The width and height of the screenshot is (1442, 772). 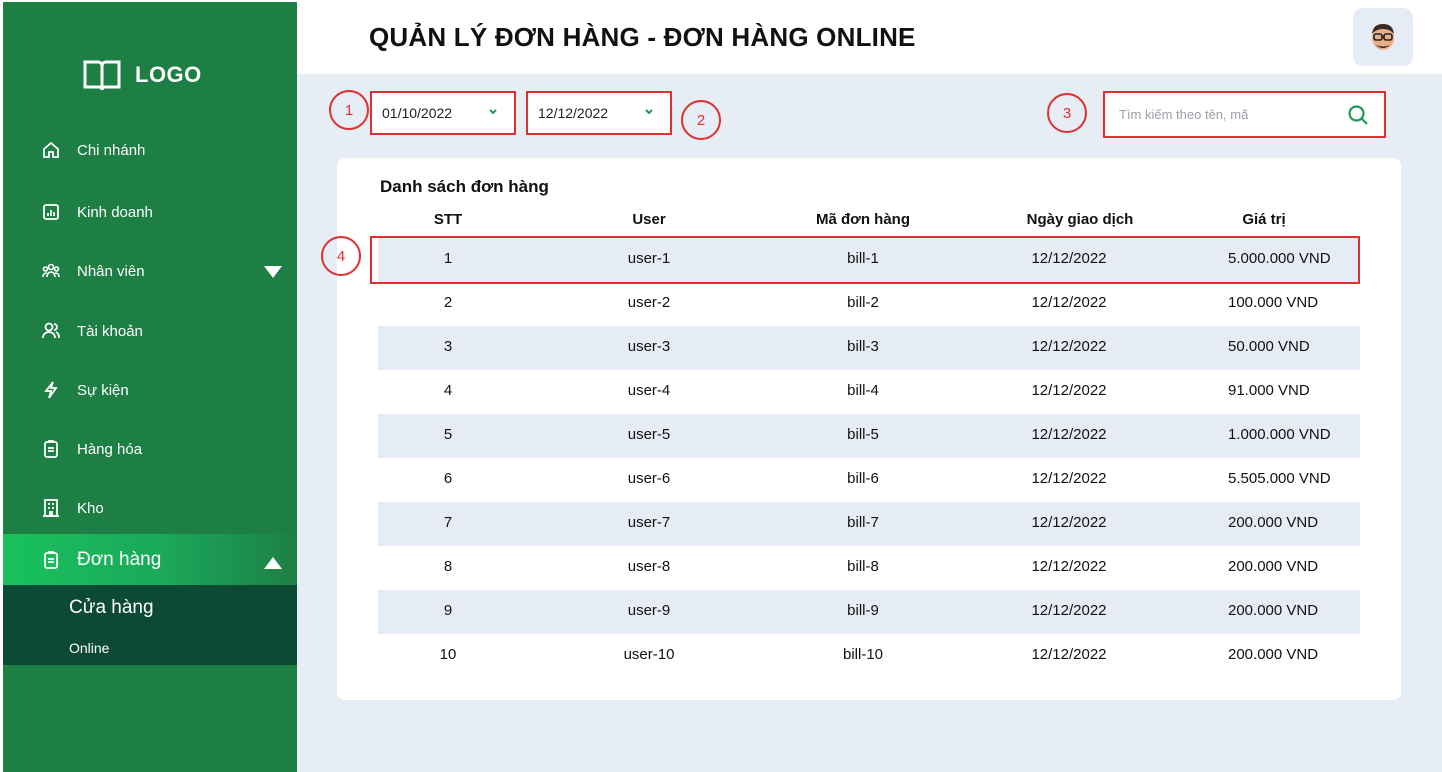 What do you see at coordinates (110, 449) in the screenshot?
I see `sidebar-item-label: Hàng hóa` at bounding box center [110, 449].